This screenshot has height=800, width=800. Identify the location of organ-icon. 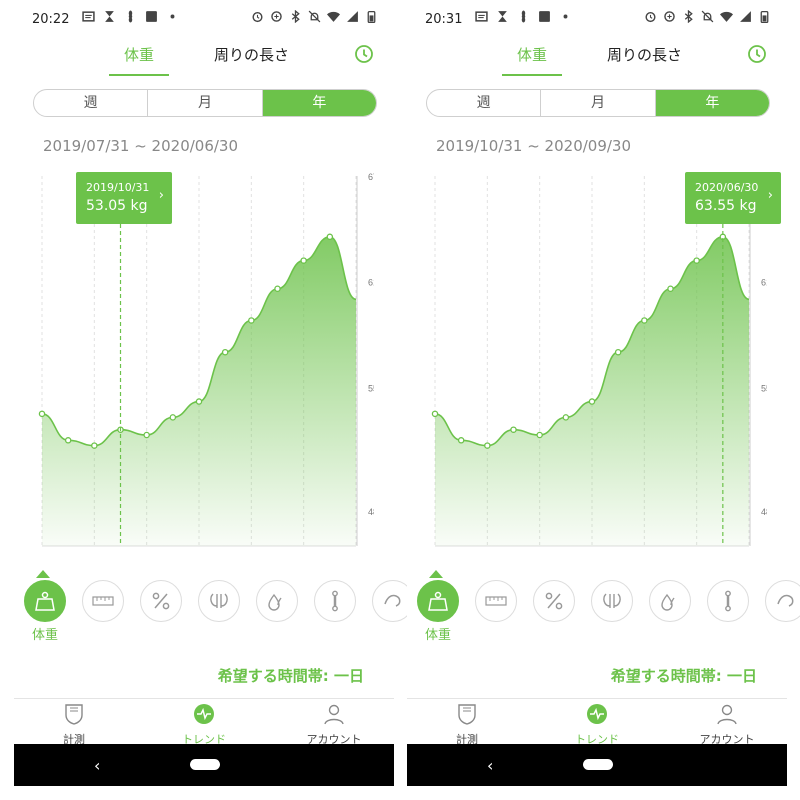
(219, 600).